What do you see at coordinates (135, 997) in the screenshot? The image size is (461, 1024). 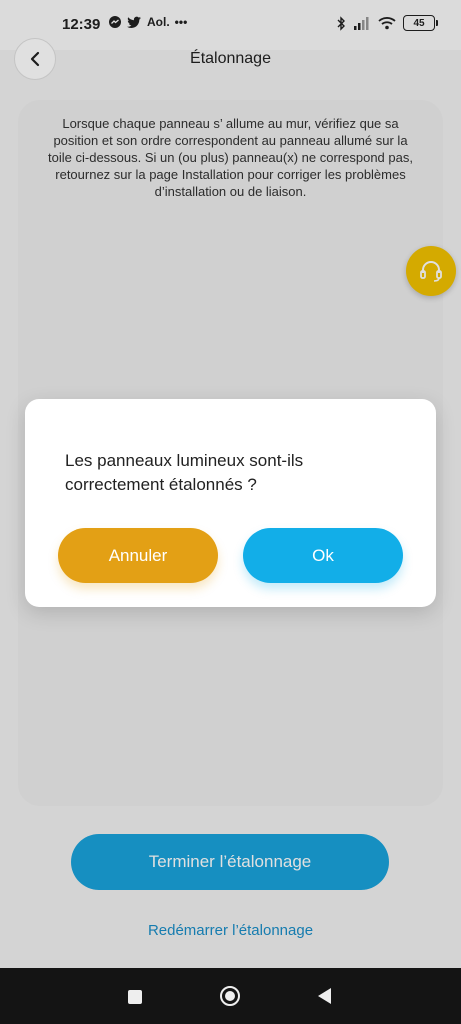 I see `recents-icon` at bounding box center [135, 997].